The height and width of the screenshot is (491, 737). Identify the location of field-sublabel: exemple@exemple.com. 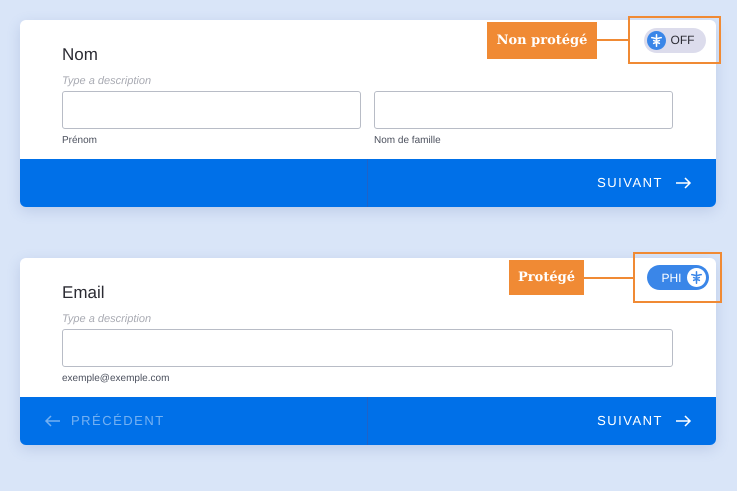
(116, 379).